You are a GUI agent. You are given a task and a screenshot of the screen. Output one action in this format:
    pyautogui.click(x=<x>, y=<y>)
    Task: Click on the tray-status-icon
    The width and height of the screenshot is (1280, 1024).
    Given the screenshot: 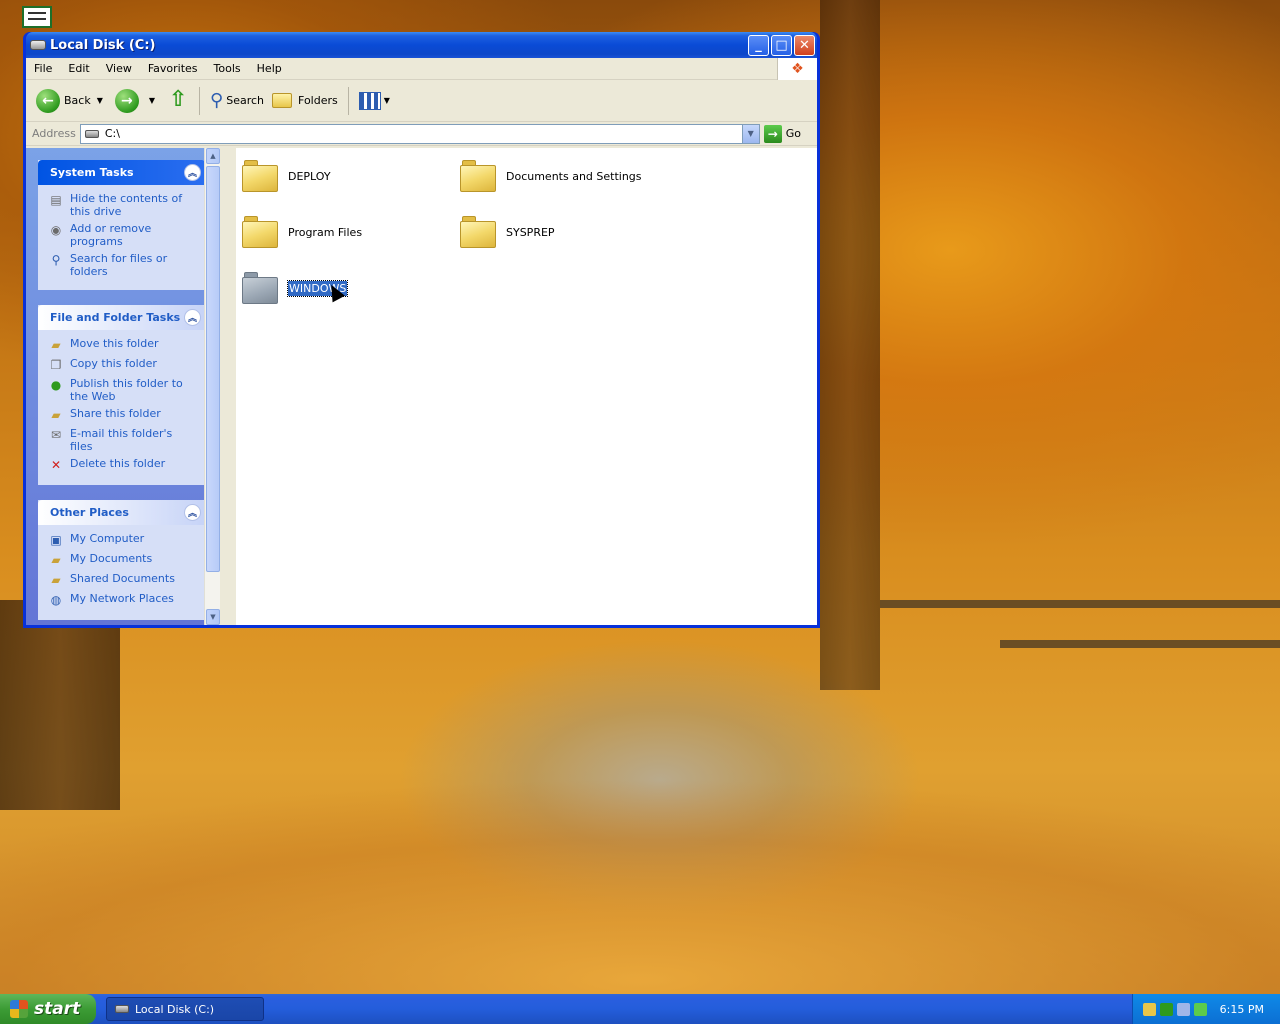 What is the action you would take?
    pyautogui.click(x=1166, y=1009)
    